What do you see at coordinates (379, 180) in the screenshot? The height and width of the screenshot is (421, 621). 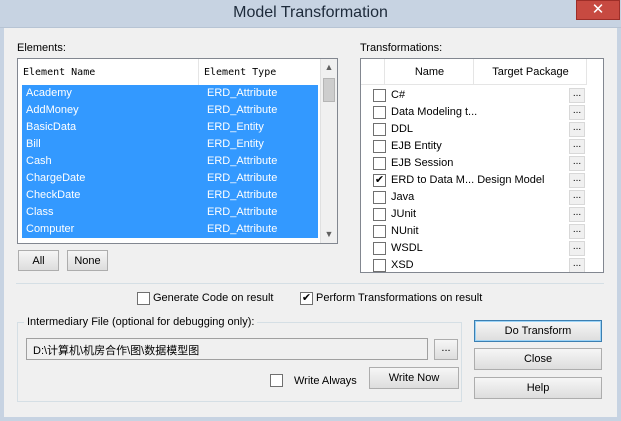 I see `transformation-checkbox: ✔` at bounding box center [379, 180].